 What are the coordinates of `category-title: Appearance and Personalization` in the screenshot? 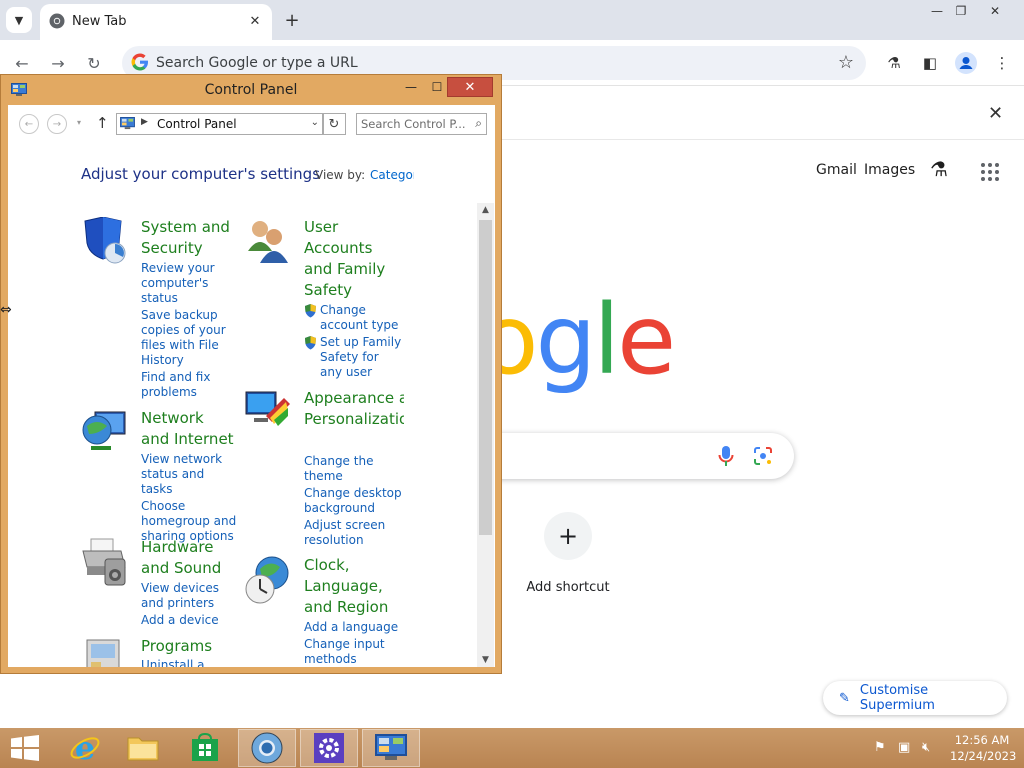 It's located at (354, 409).